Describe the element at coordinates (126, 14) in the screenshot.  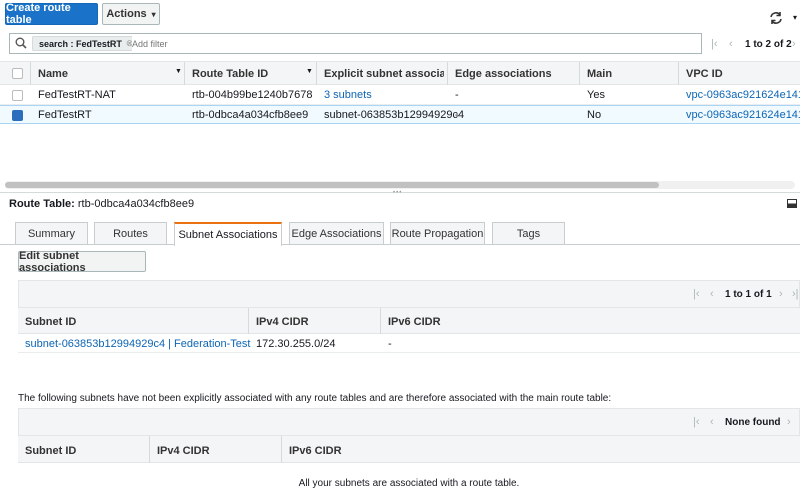
I see `actions-label: Actions` at that location.